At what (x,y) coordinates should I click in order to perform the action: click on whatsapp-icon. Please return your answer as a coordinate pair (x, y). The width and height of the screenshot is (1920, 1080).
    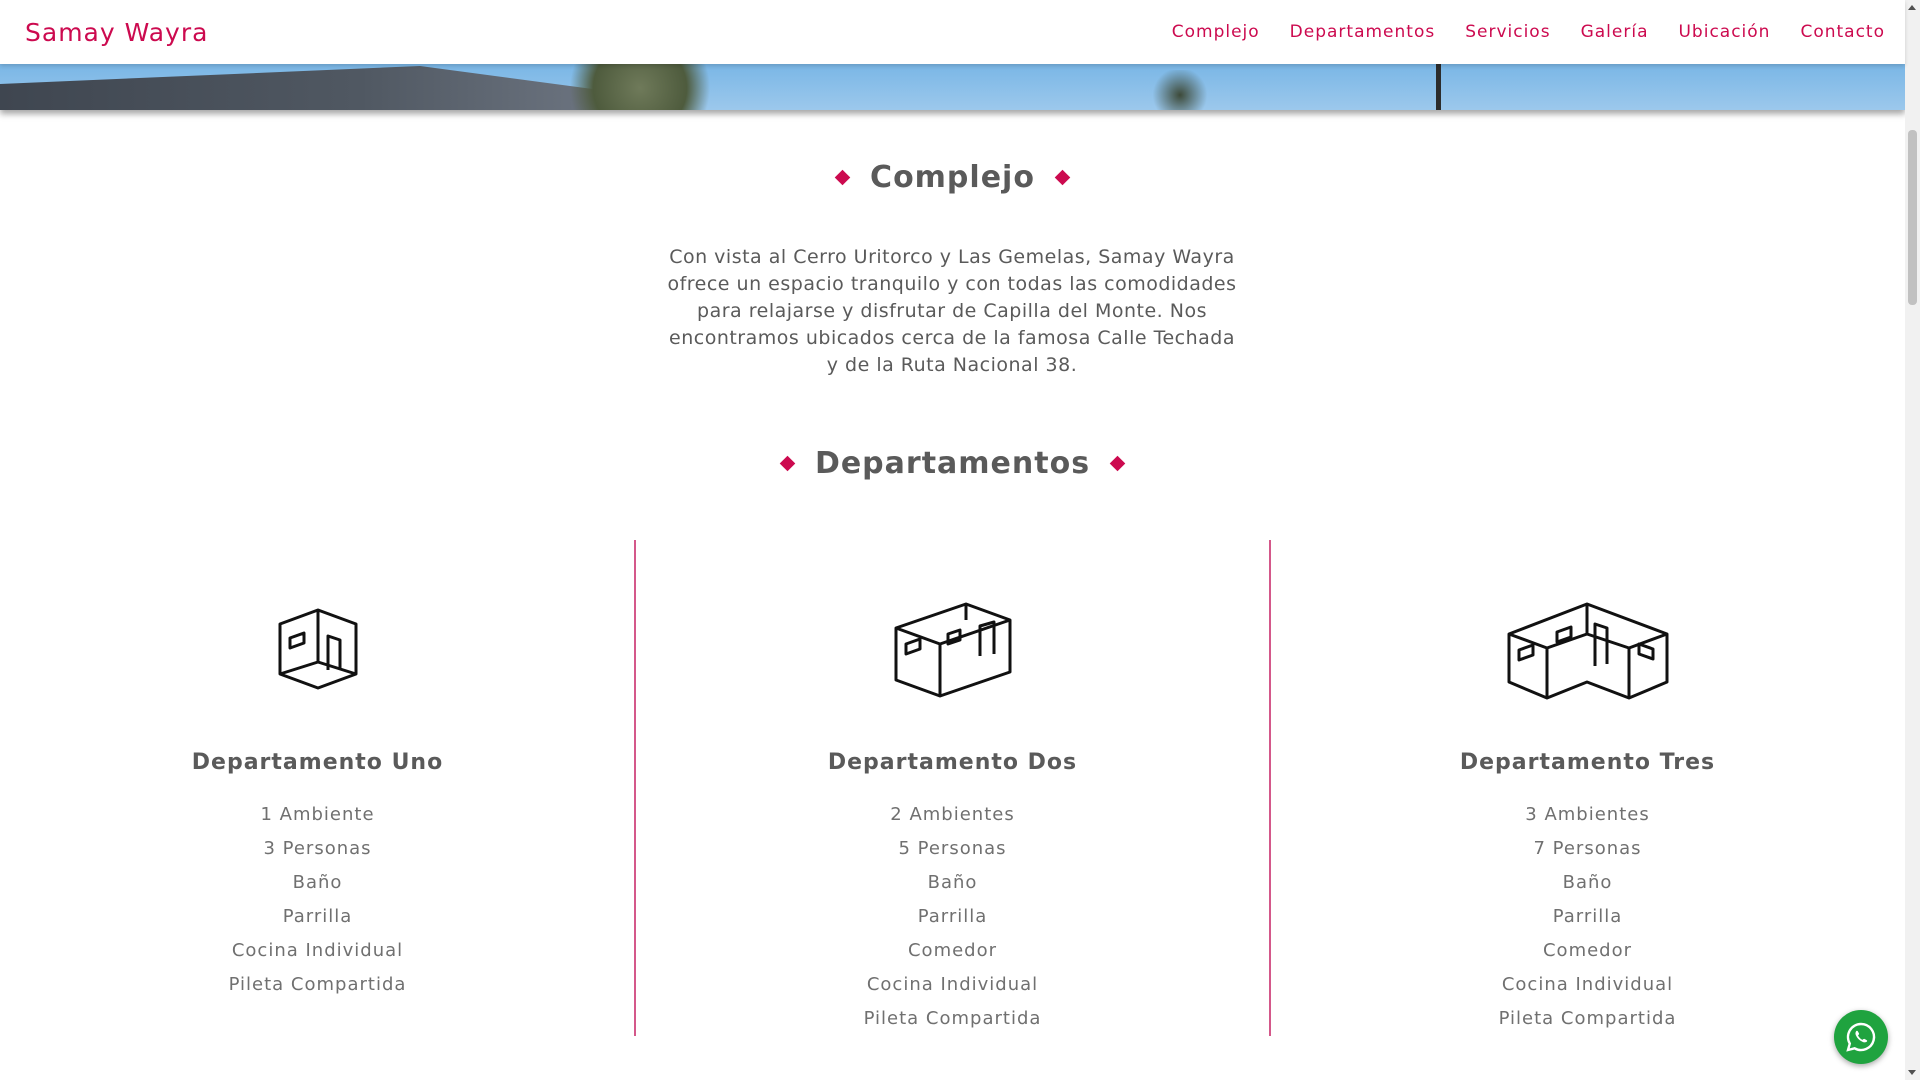
    Looking at the image, I should click on (1861, 1037).